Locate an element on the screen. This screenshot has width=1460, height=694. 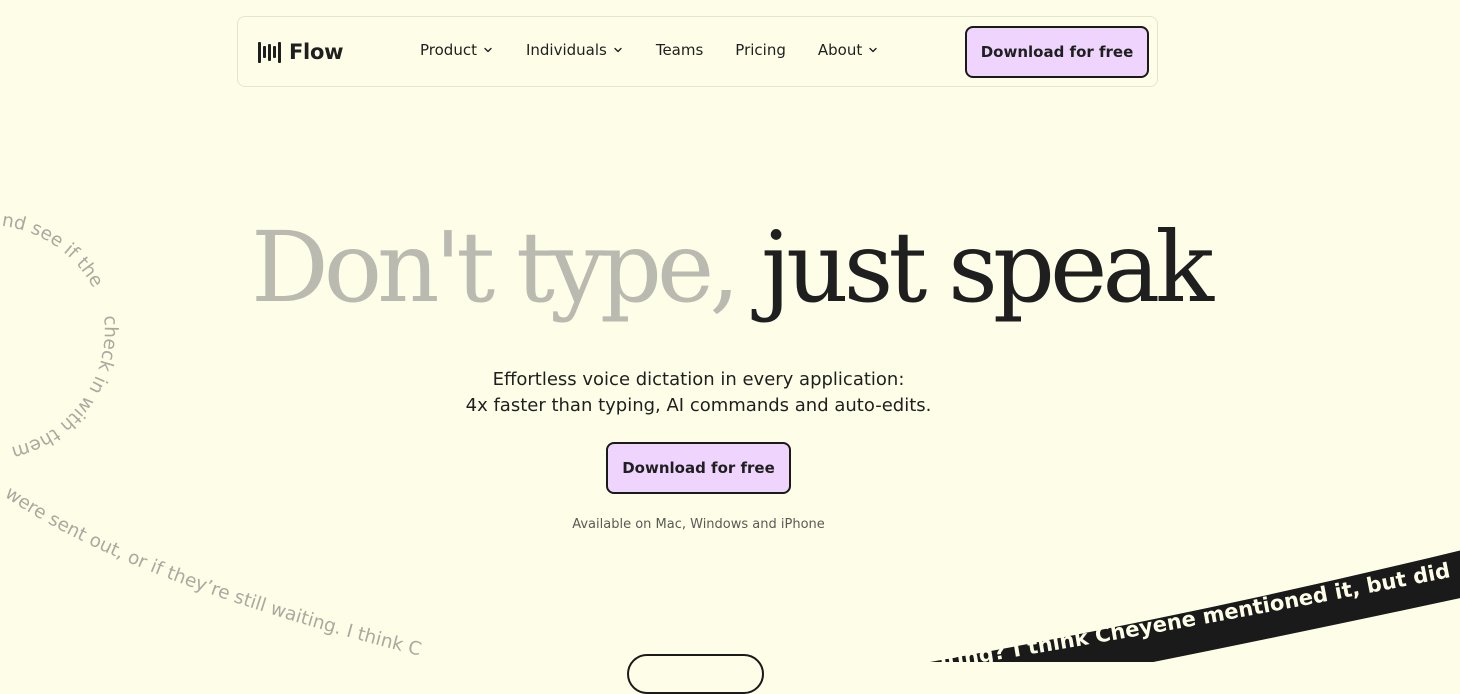
headline-dark-part: just speak is located at coordinates (987, 267).